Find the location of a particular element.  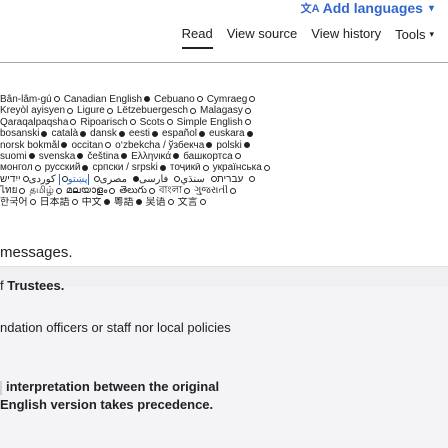

tab-tools: Tools ▾ is located at coordinates (414, 37).